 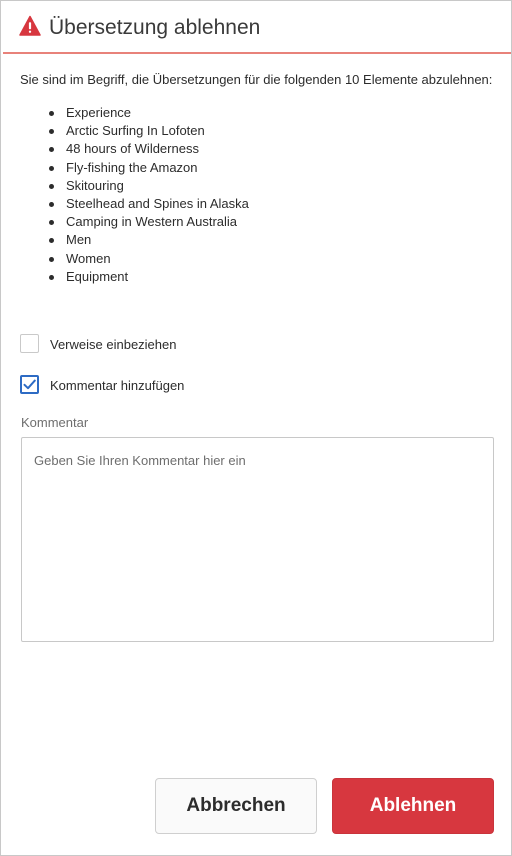 I want to click on list-item: Steelhead and Spines in Alaska, so click(x=149, y=204).